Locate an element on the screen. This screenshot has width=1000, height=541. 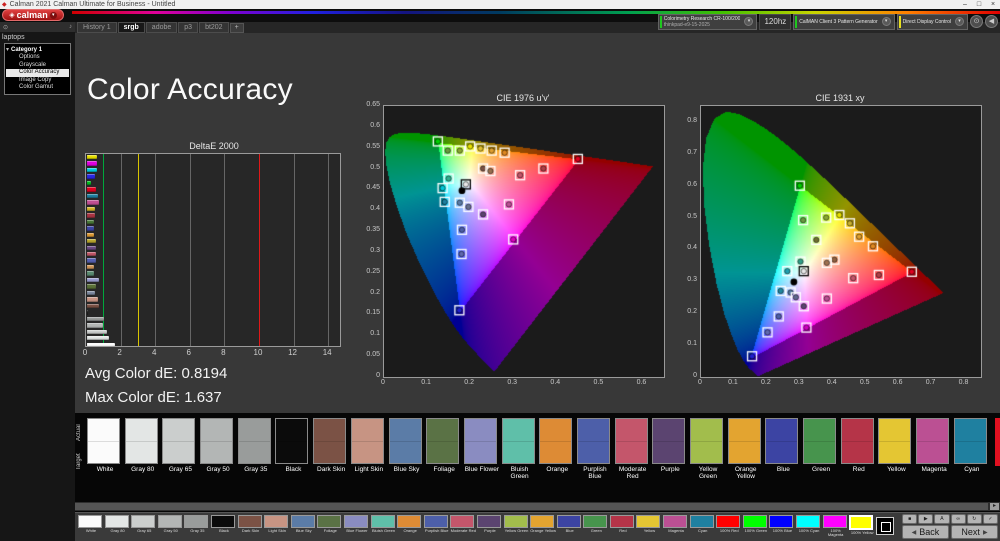
pattern-button-dark-skin: Dark Skin is located at coordinates (251, 526).